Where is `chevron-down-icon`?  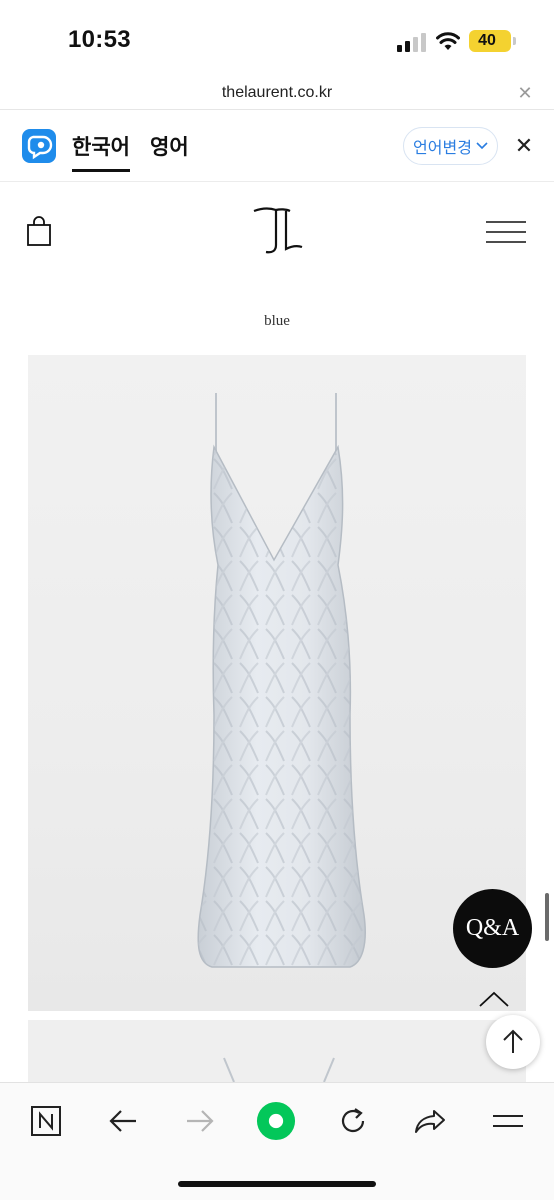
chevron-down-icon is located at coordinates (482, 146).